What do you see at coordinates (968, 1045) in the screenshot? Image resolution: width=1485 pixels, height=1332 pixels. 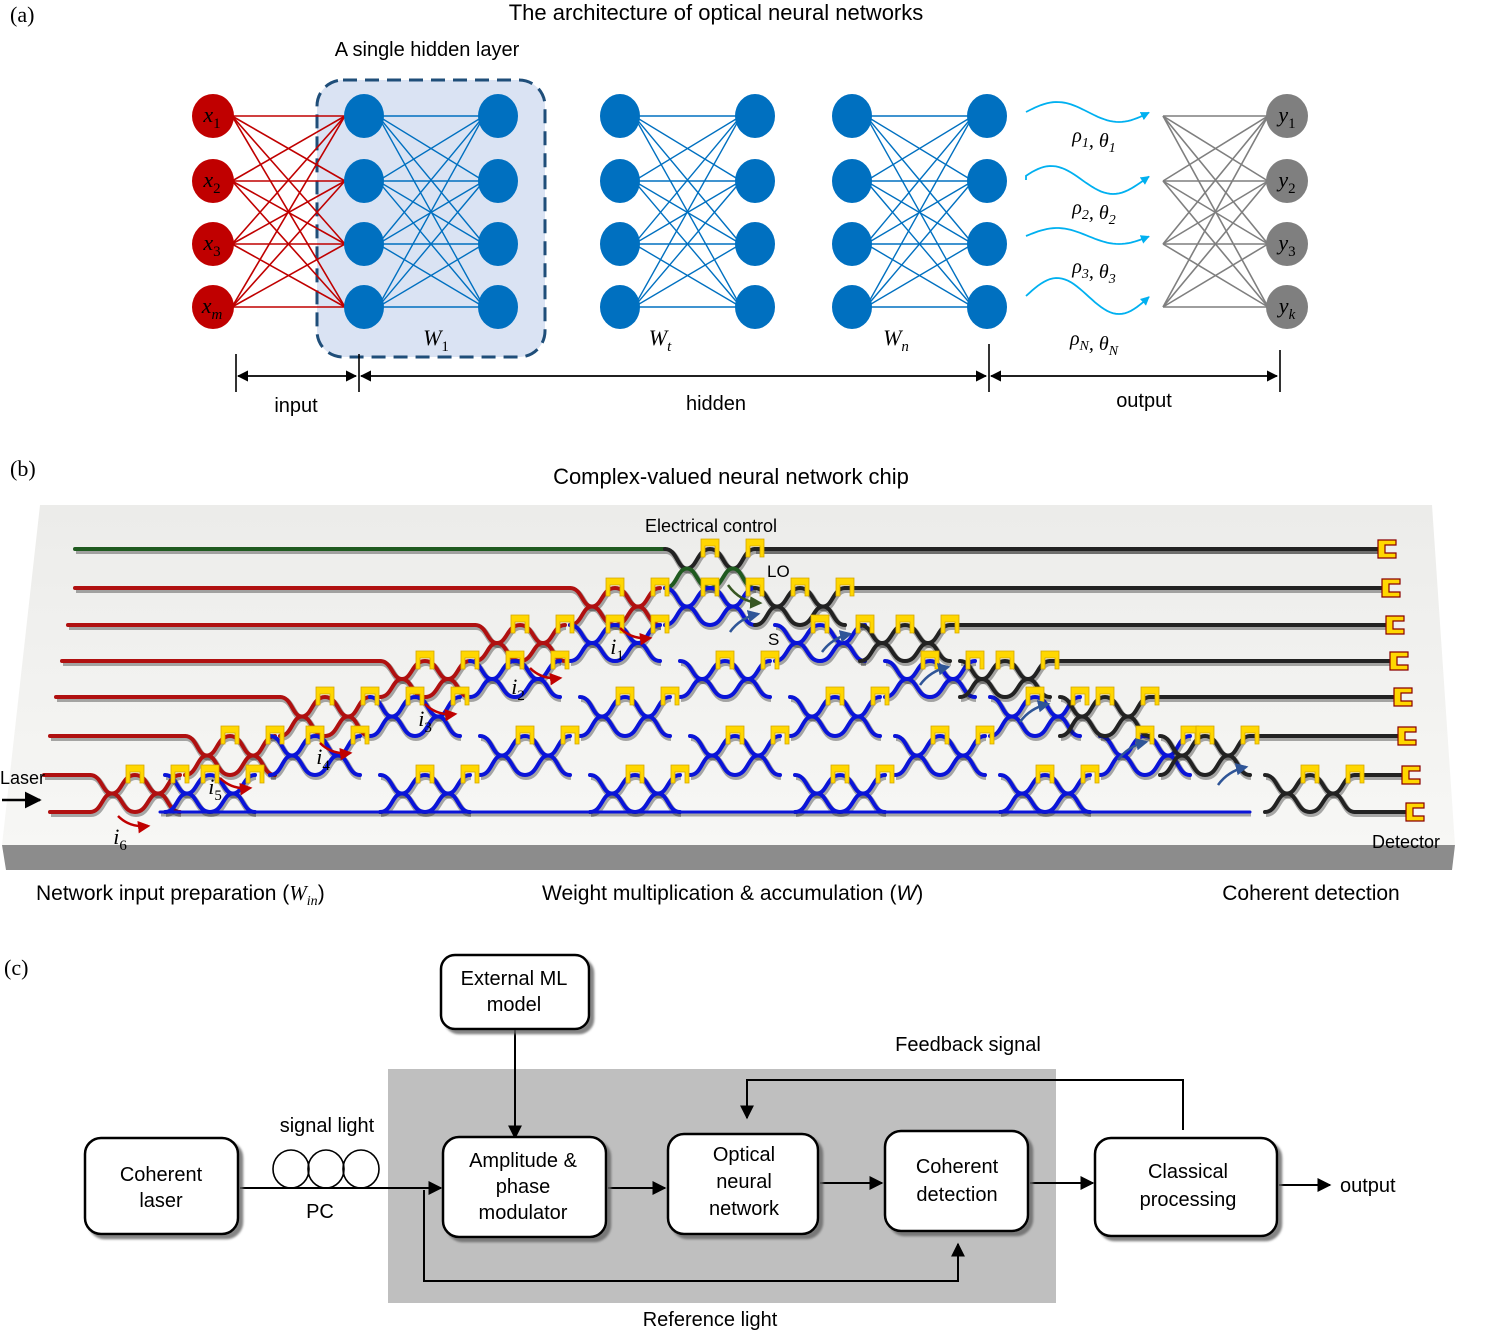 I see `feedback-signal-label: Feedback signal` at bounding box center [968, 1045].